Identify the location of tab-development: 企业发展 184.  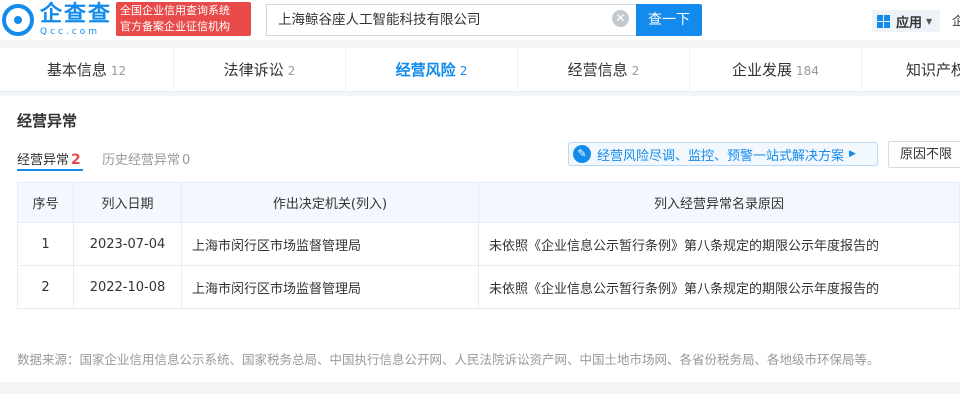
(776, 70).